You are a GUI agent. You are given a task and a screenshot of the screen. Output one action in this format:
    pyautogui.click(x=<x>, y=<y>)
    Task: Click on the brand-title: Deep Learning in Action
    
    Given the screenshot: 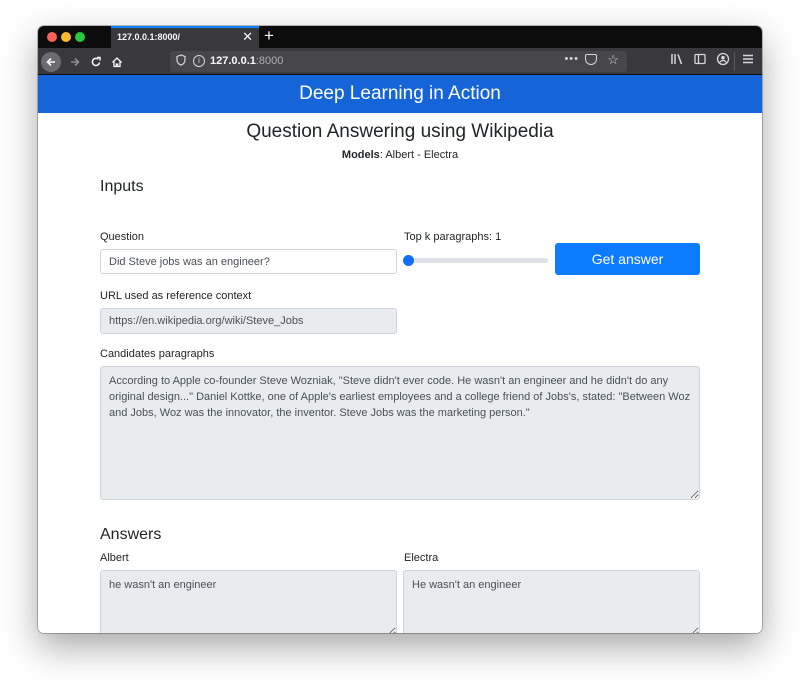 What is the action you would take?
    pyautogui.click(x=400, y=94)
    